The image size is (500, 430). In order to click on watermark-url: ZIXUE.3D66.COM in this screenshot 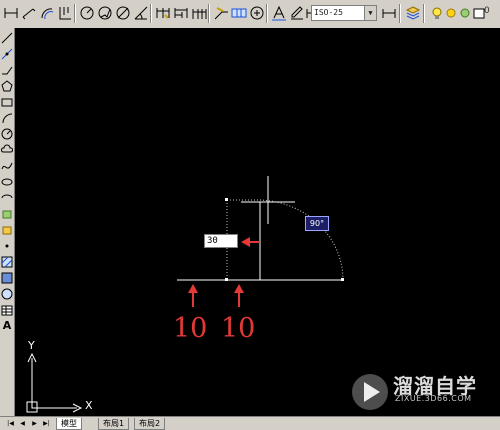, I will do `click(433, 398)`.